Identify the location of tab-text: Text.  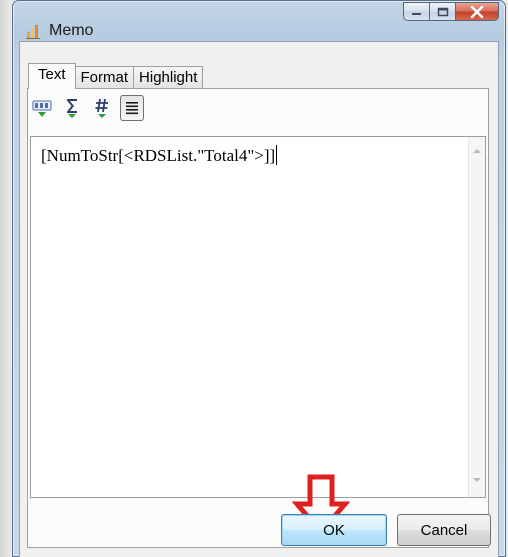
(52, 76).